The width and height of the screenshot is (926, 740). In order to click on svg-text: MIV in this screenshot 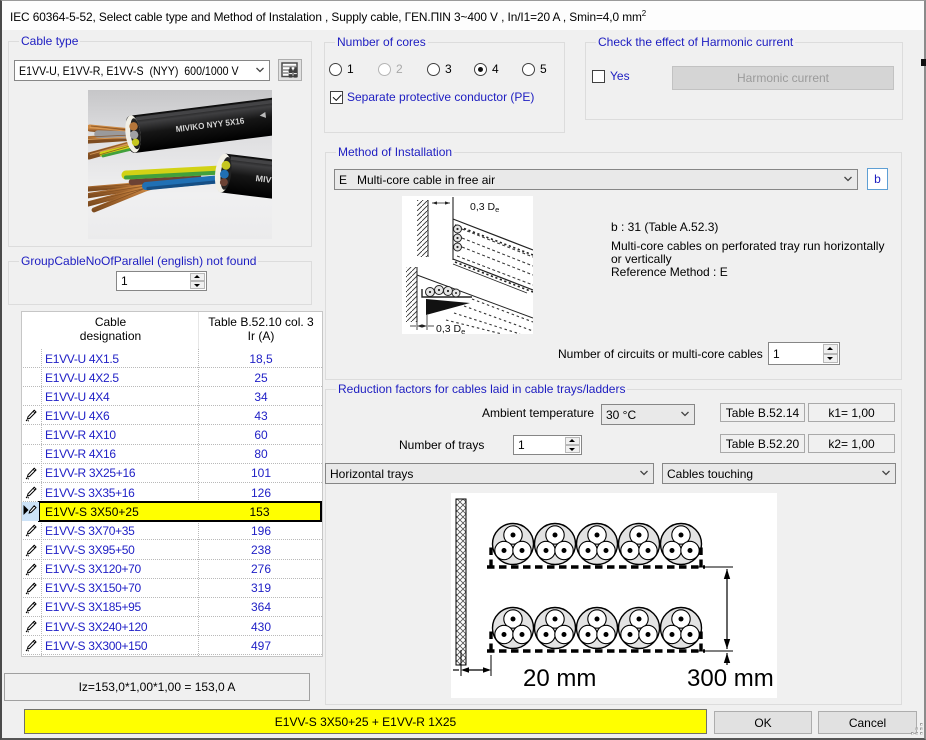, I will do `click(263, 179)`.